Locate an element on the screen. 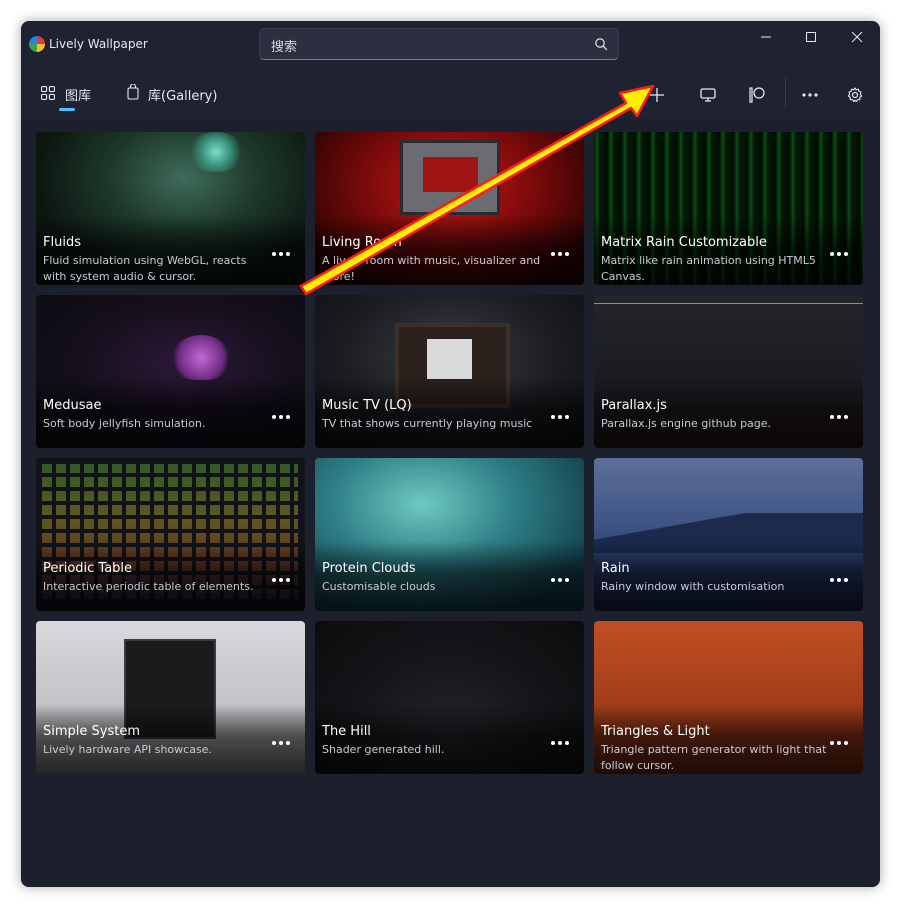 The height and width of the screenshot is (908, 901). wallpaper-title: Protein Clouds is located at coordinates (369, 568).